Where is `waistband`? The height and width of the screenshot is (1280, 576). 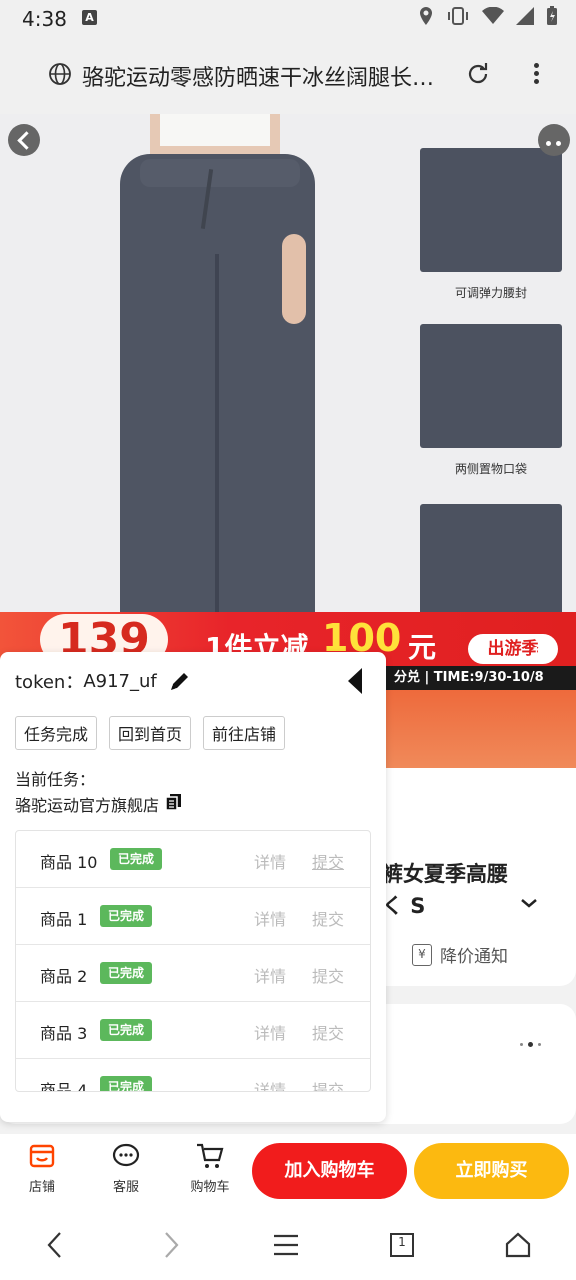 waistband is located at coordinates (220, 173).